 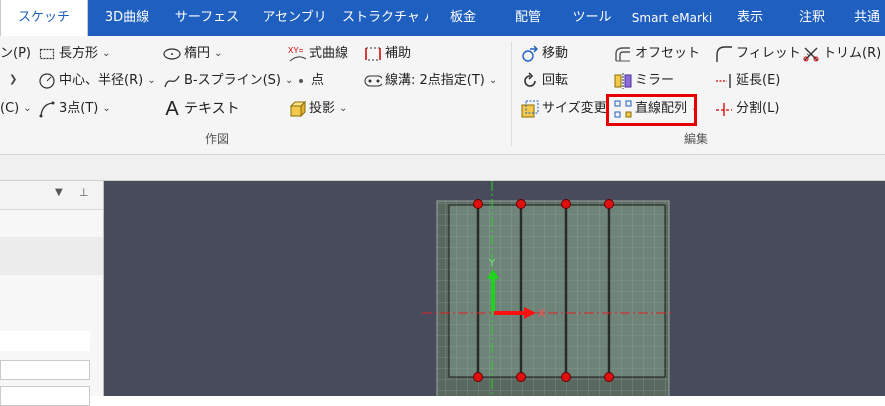 I want to click on tab-annotation: 注釈, so click(x=812, y=18).